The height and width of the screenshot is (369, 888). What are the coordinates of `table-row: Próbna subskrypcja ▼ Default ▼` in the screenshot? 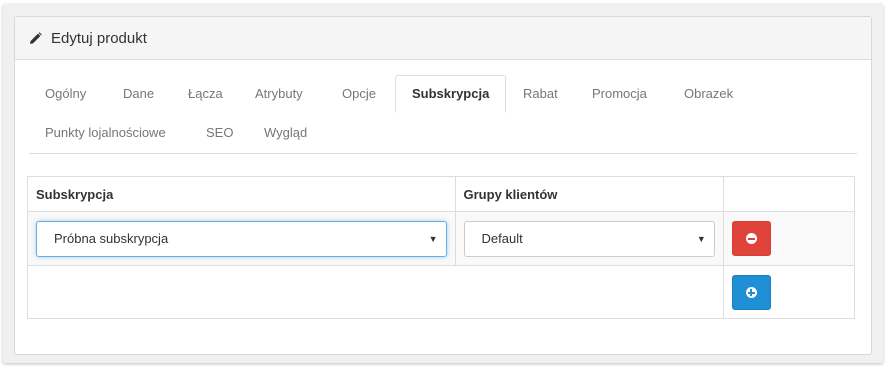 It's located at (441, 238).